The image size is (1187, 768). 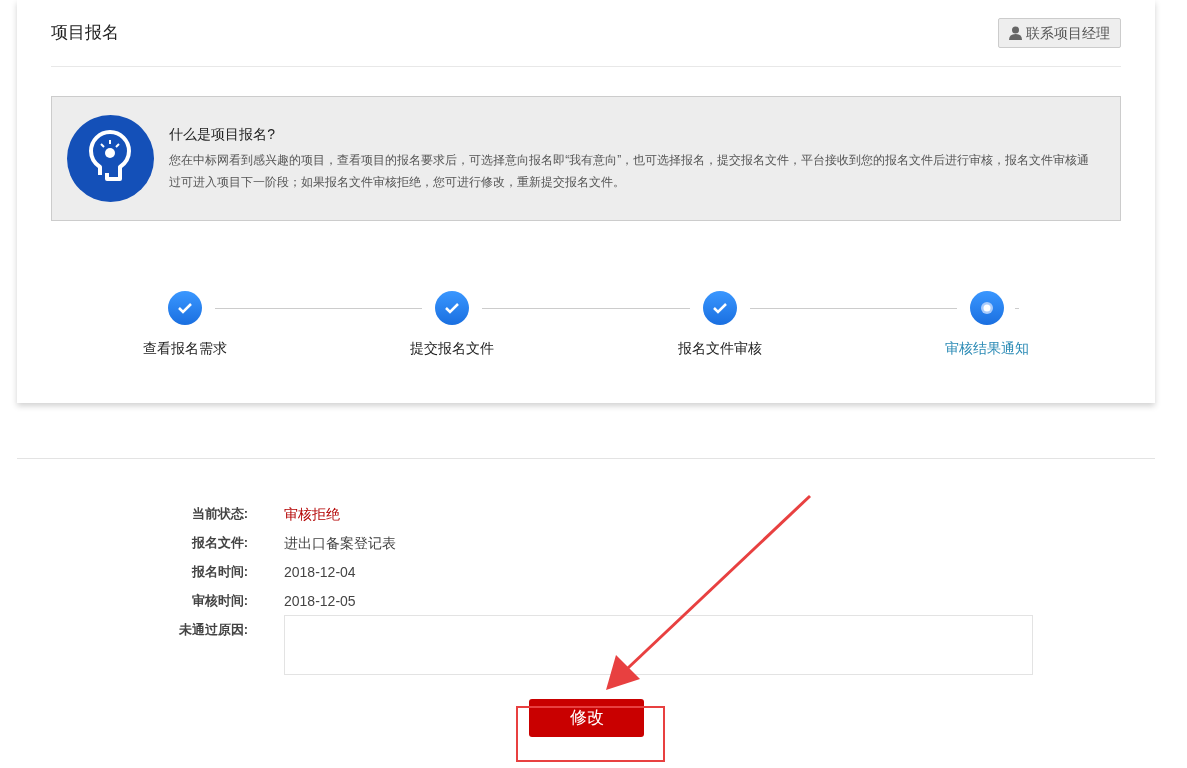 I want to click on lightbulb-icon, so click(x=111, y=158).